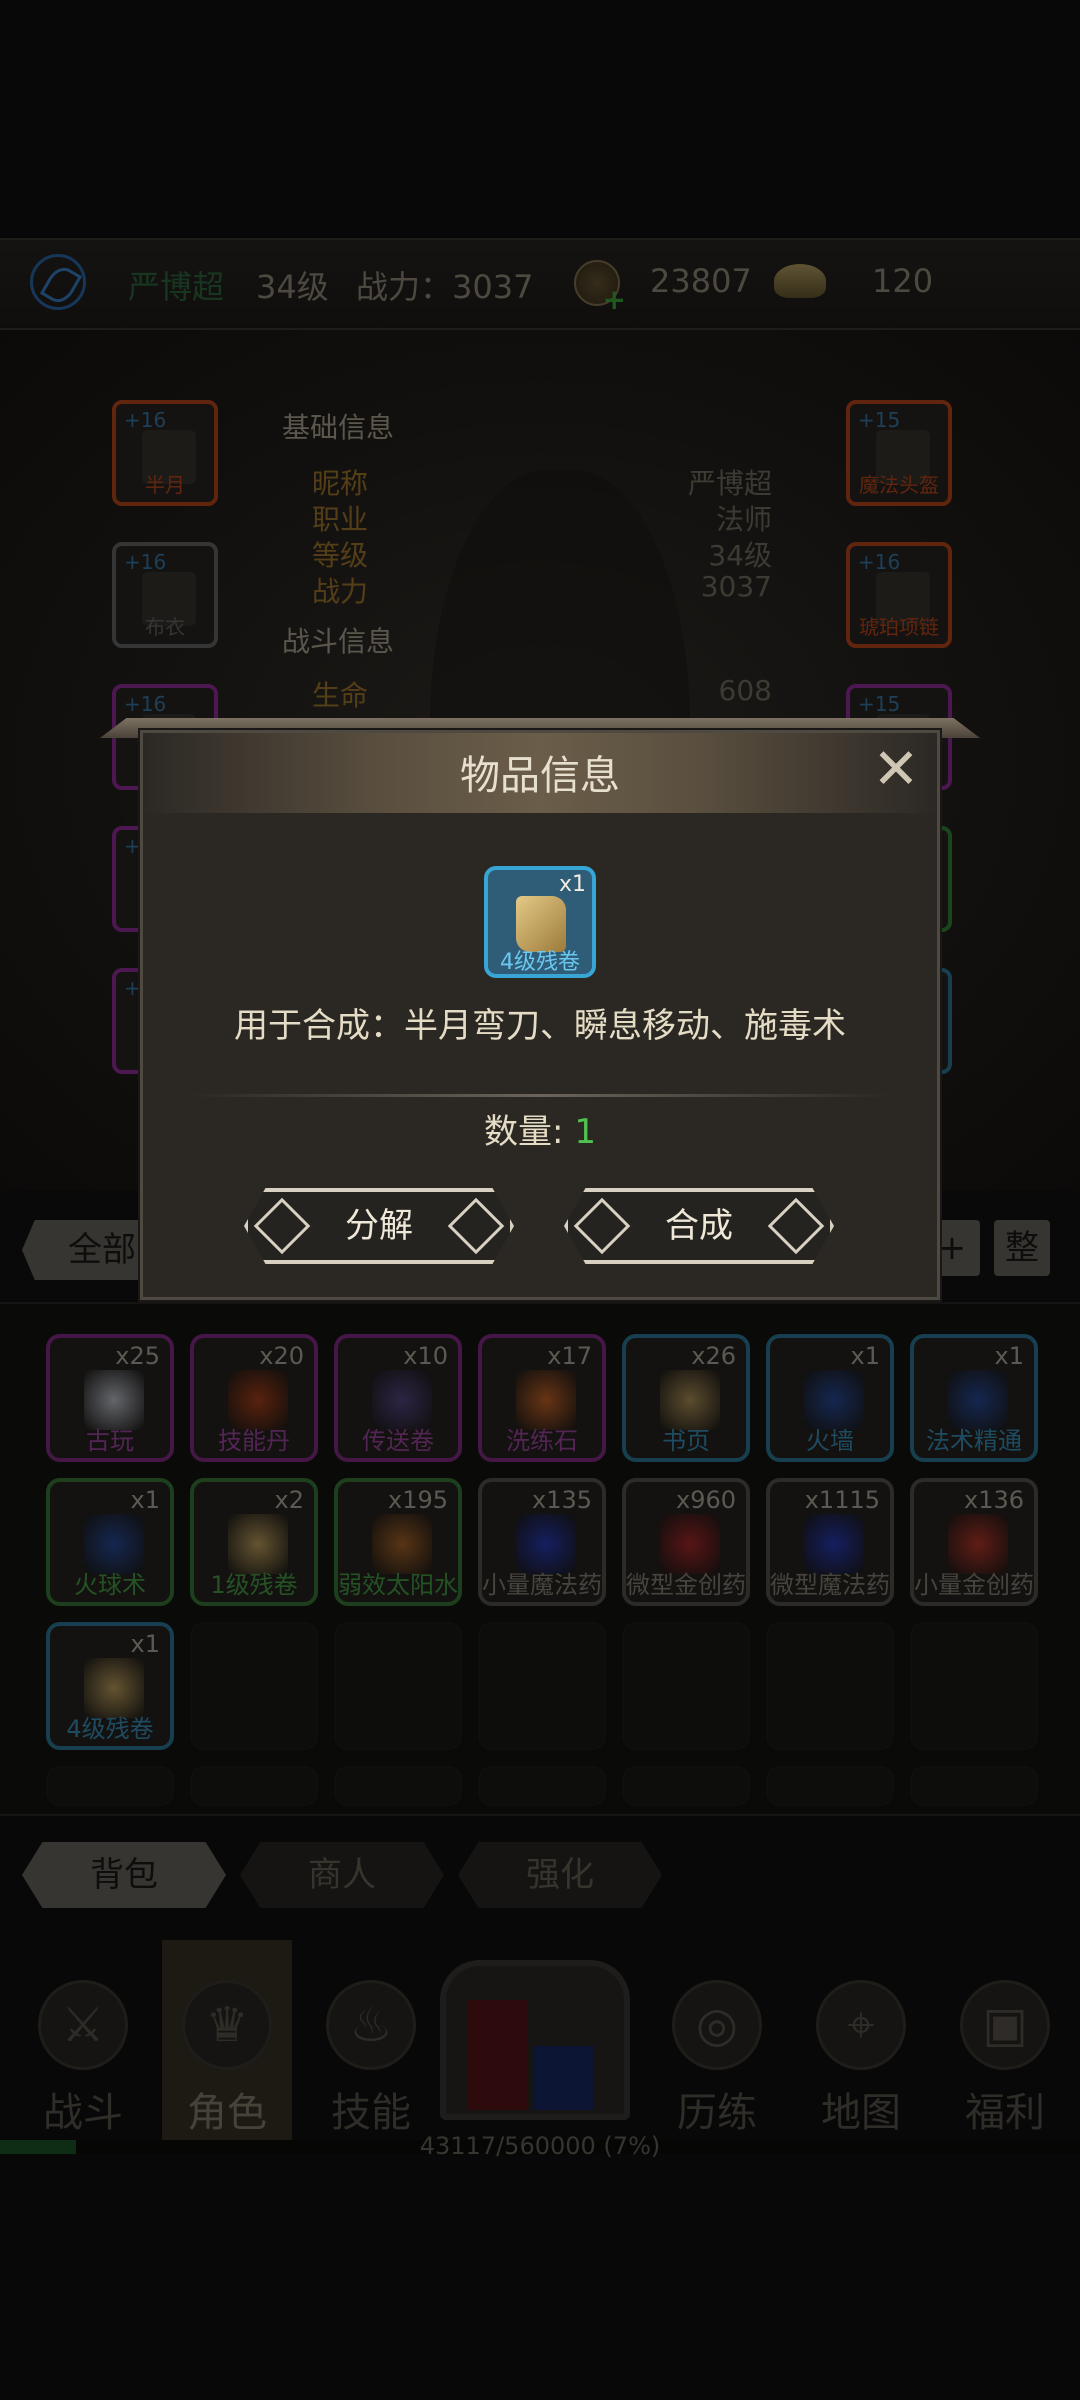 Image resolution: width=1080 pixels, height=2400 pixels. What do you see at coordinates (540, 922) in the screenshot?
I see `modal-item-slot: x1 4级残卷` at bounding box center [540, 922].